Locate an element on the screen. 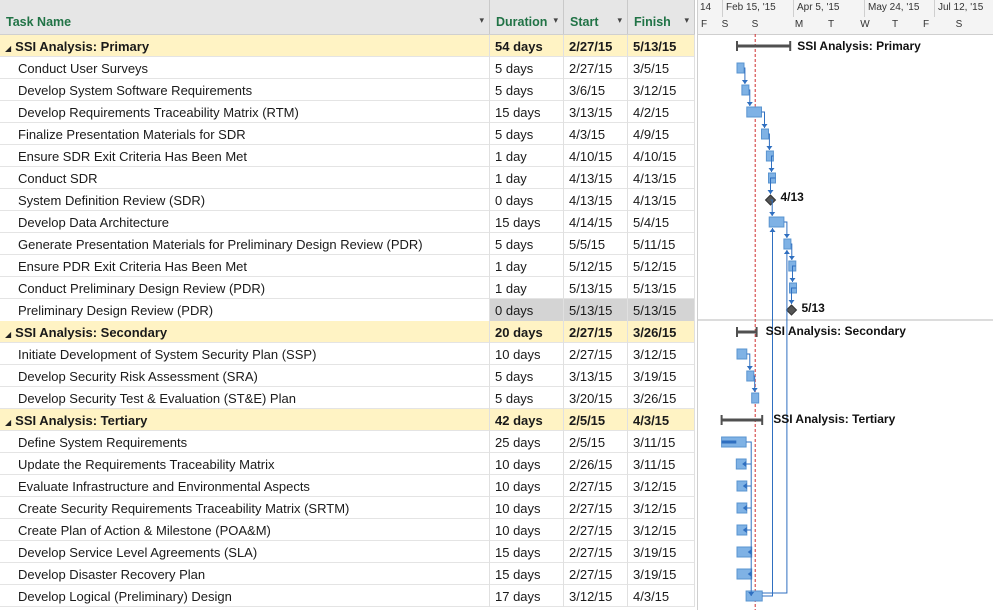  task-duration-cell: 25 days is located at coordinates (527, 442).